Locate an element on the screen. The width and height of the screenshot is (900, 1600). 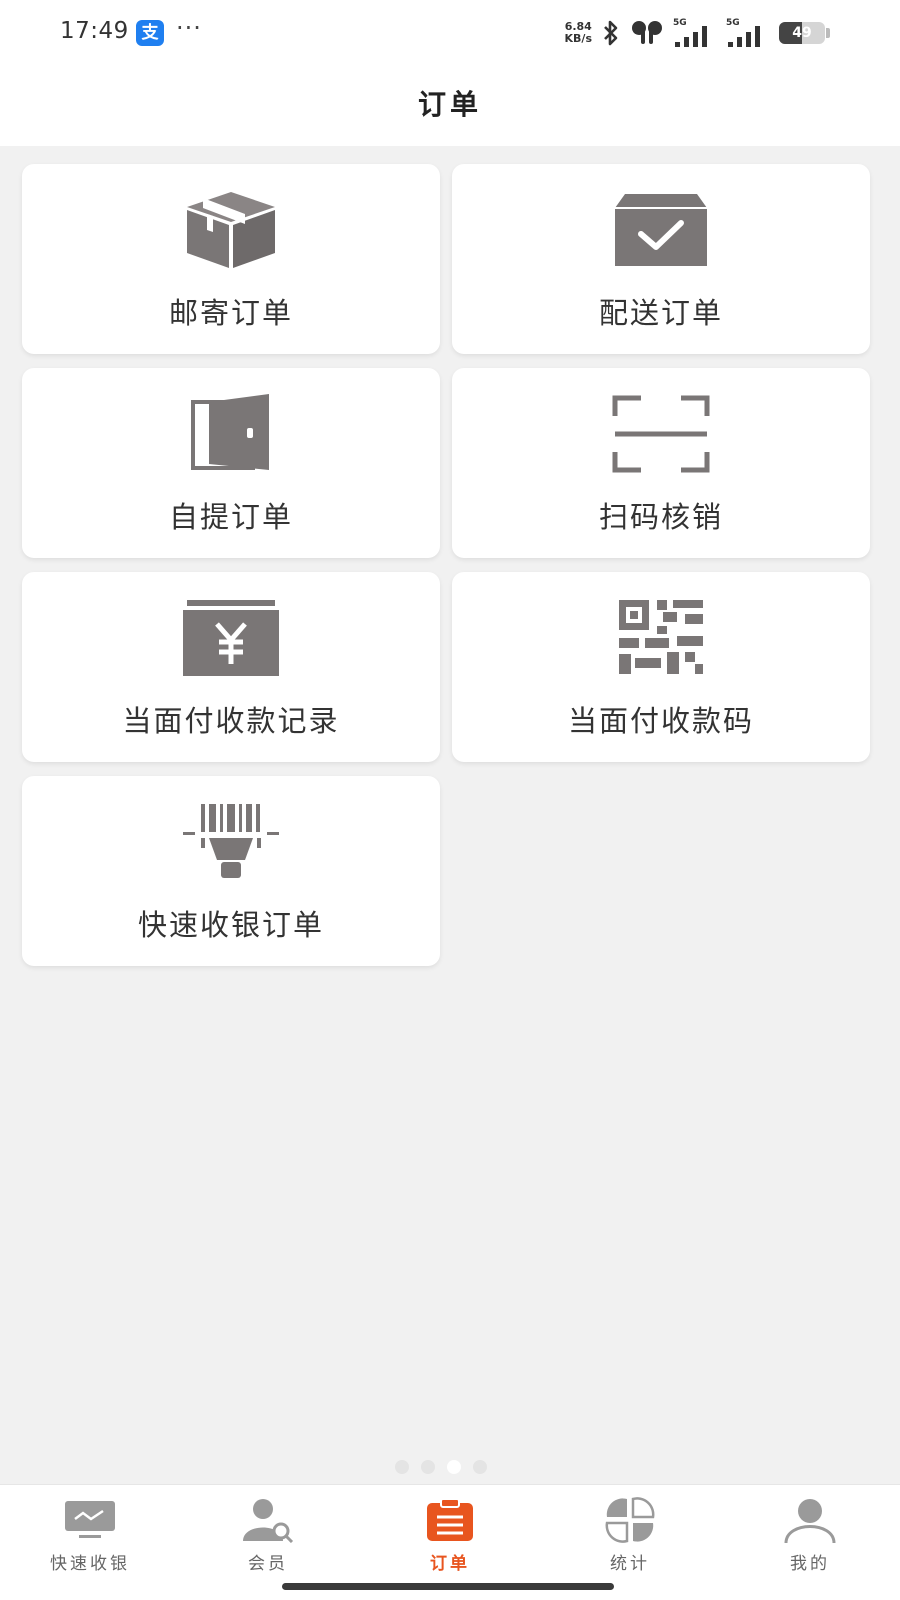
scan-frame-icon is located at coordinates (661, 434).